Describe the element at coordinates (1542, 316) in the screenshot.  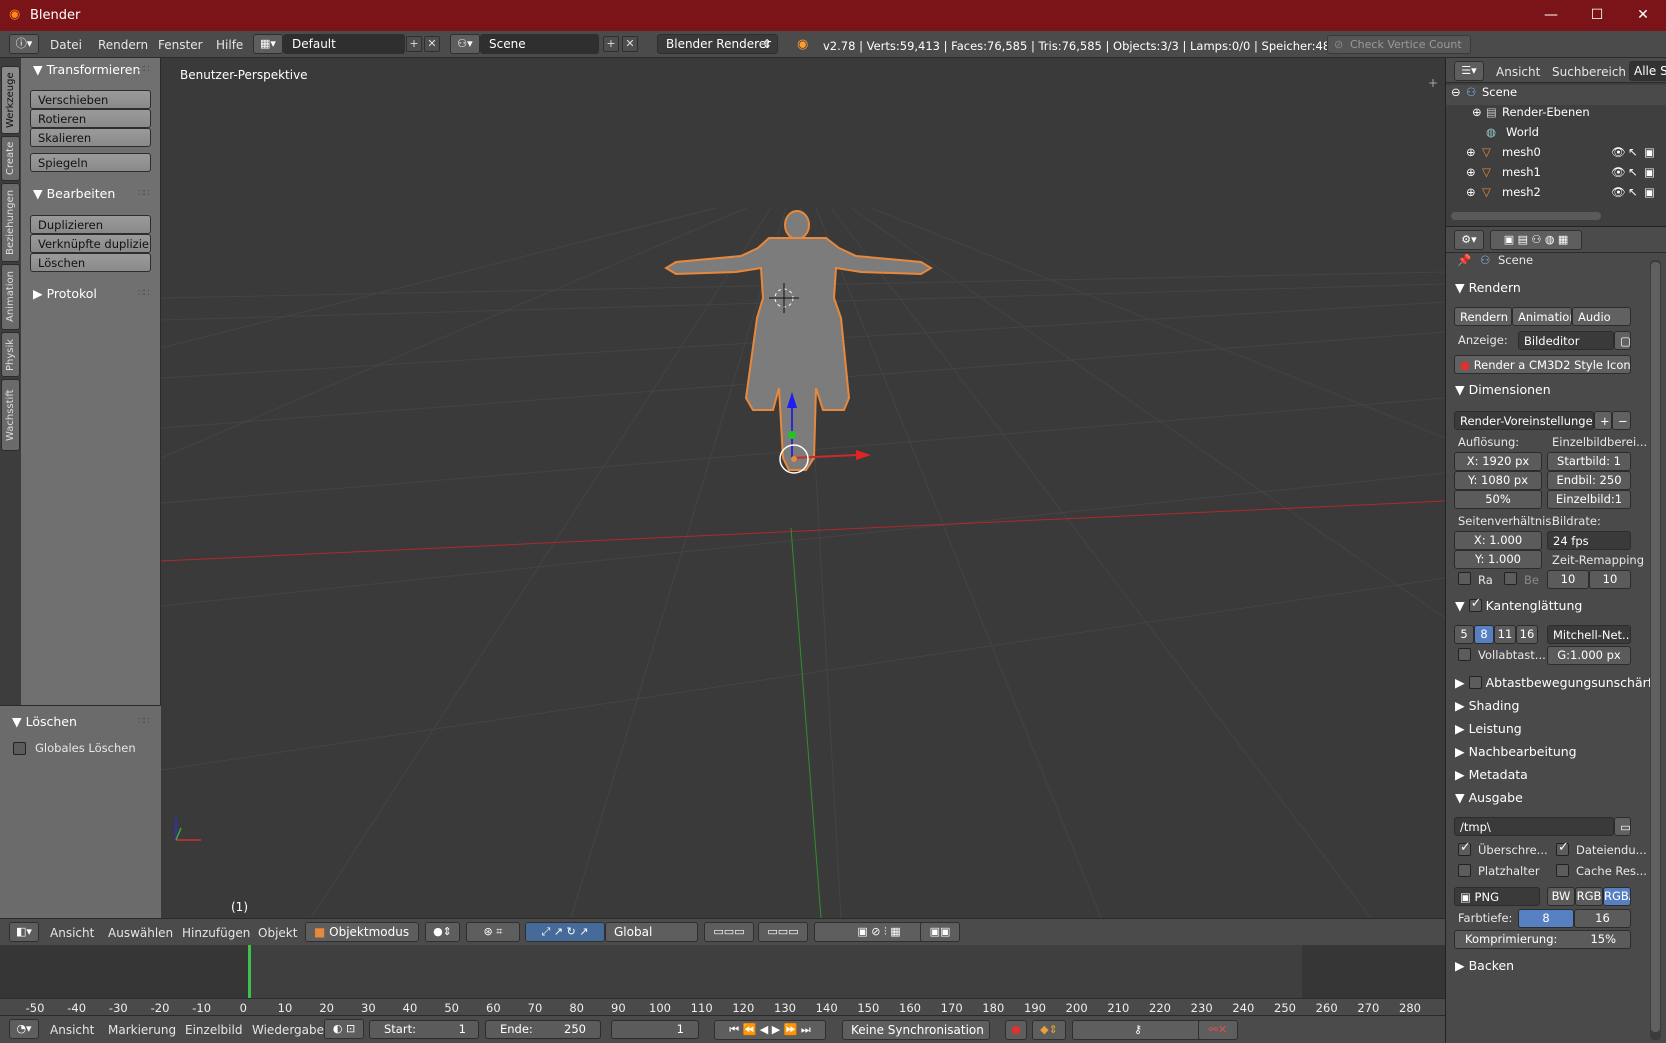
I see `render-animation-button: Animation` at that location.